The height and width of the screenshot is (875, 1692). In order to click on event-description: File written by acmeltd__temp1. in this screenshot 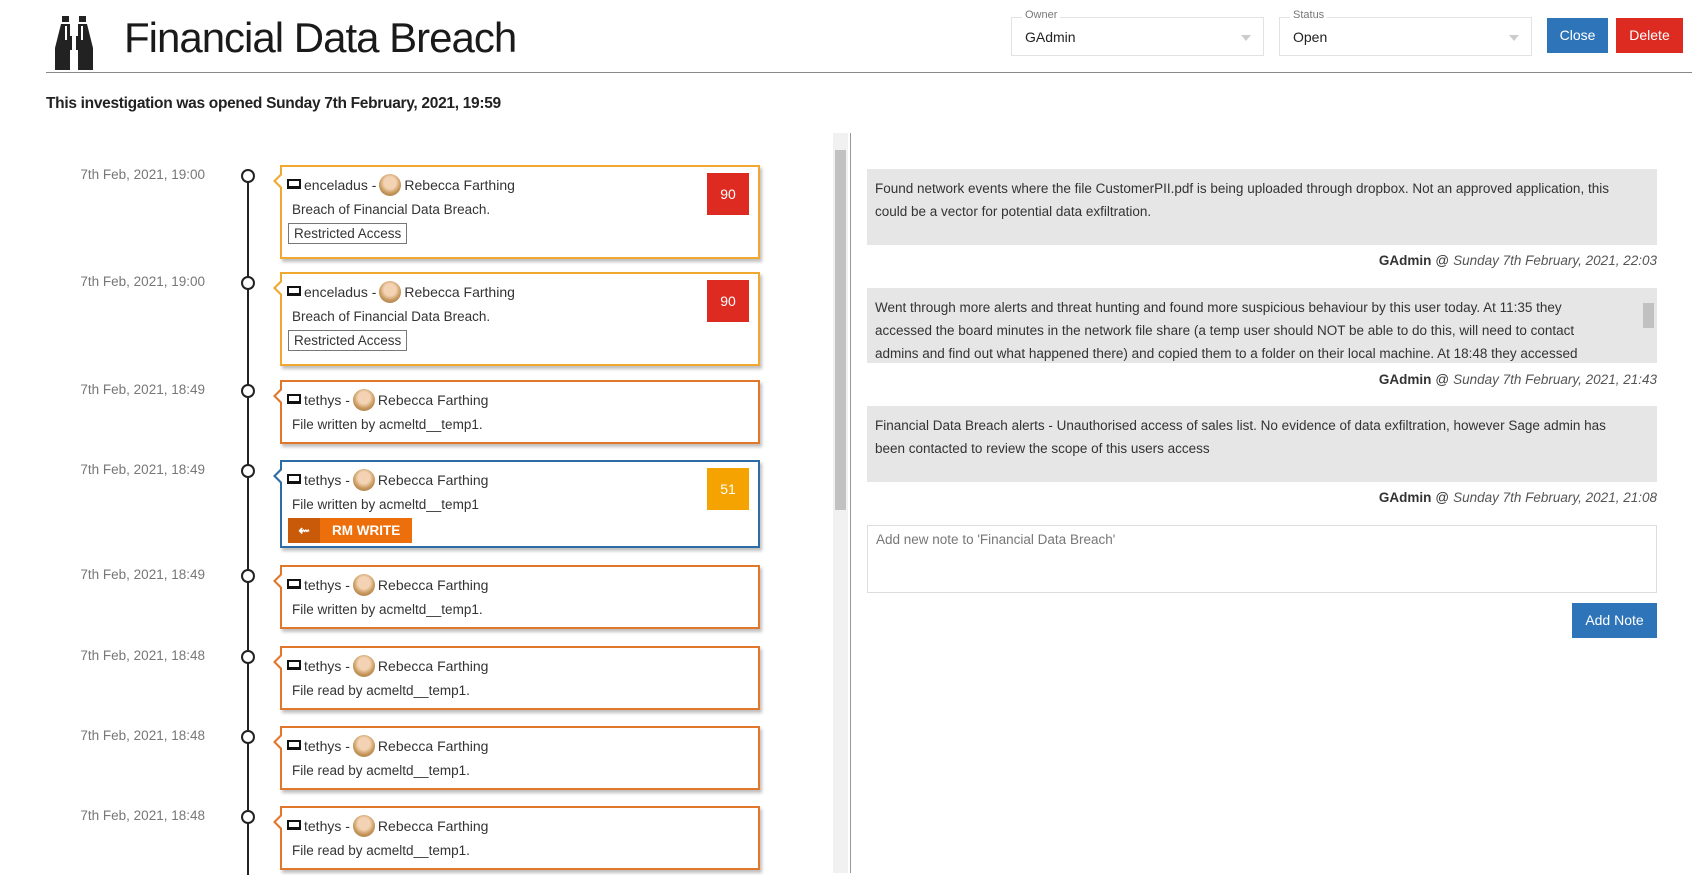, I will do `click(387, 609)`.